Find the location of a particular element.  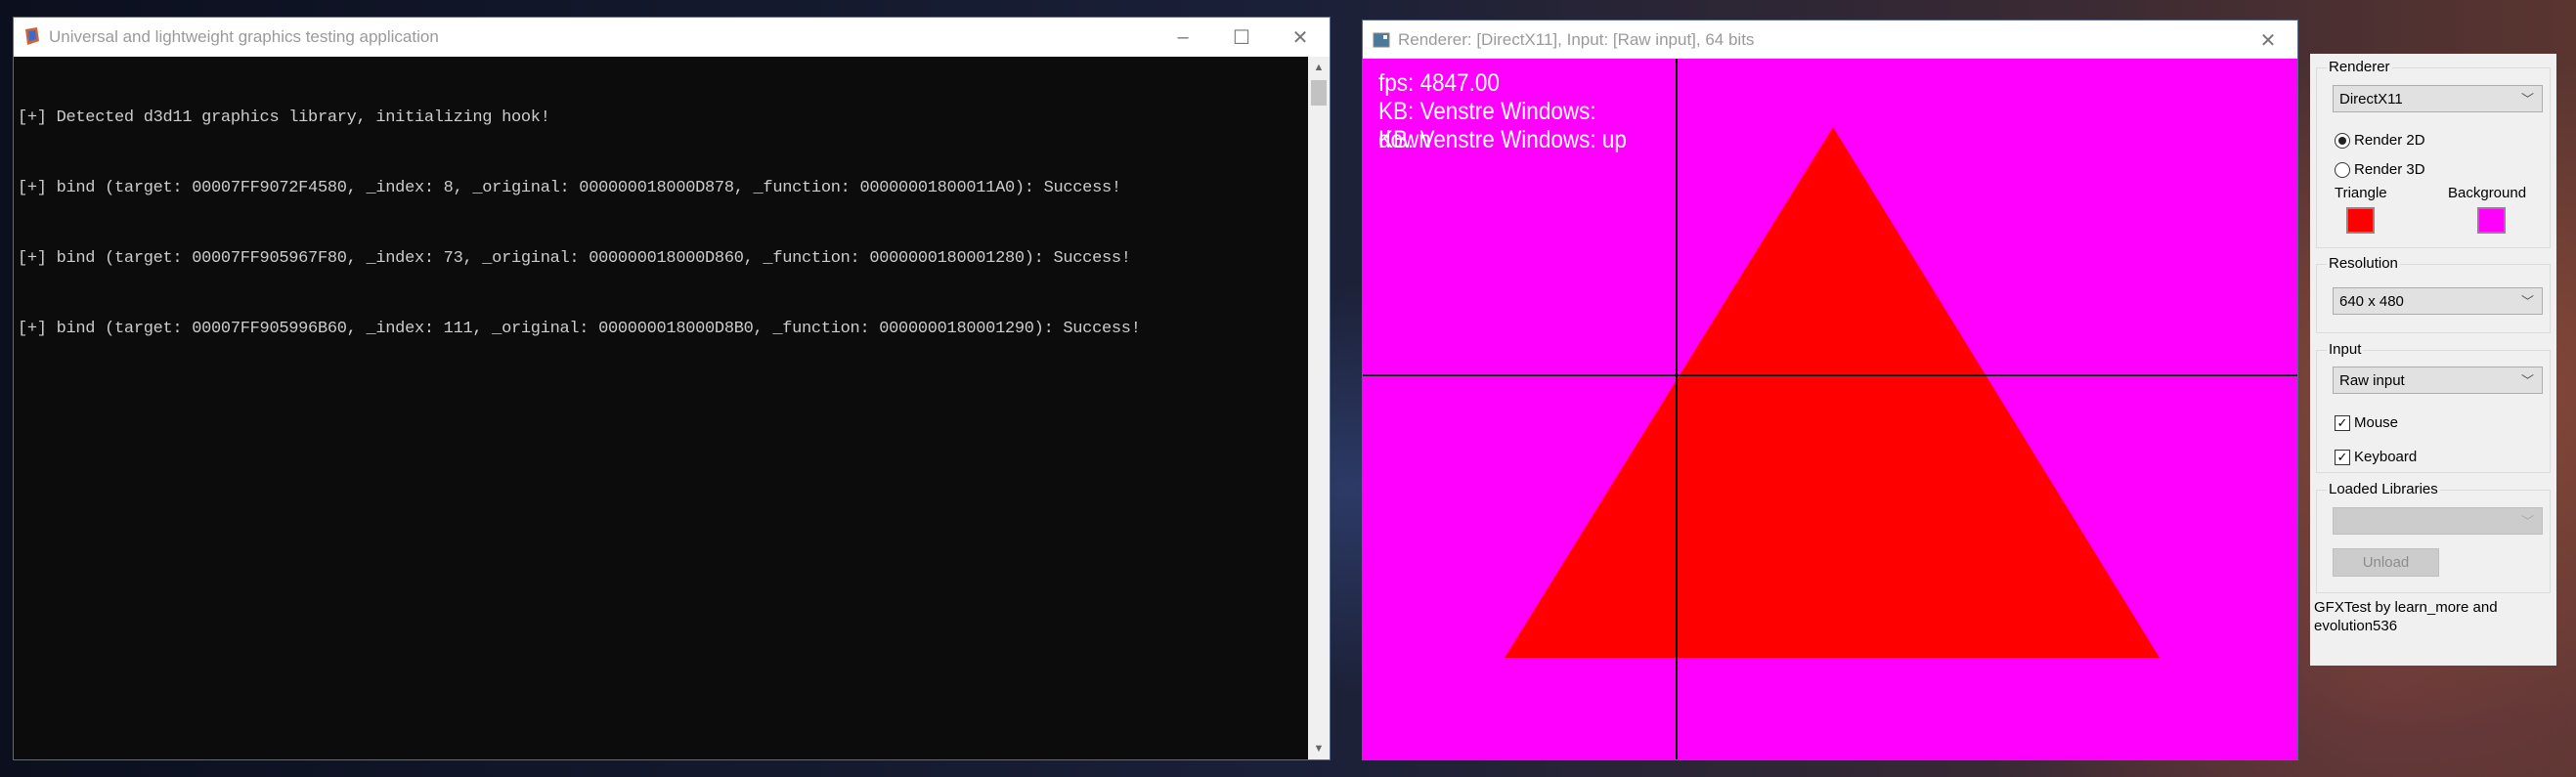

app-icon is located at coordinates (32, 36).